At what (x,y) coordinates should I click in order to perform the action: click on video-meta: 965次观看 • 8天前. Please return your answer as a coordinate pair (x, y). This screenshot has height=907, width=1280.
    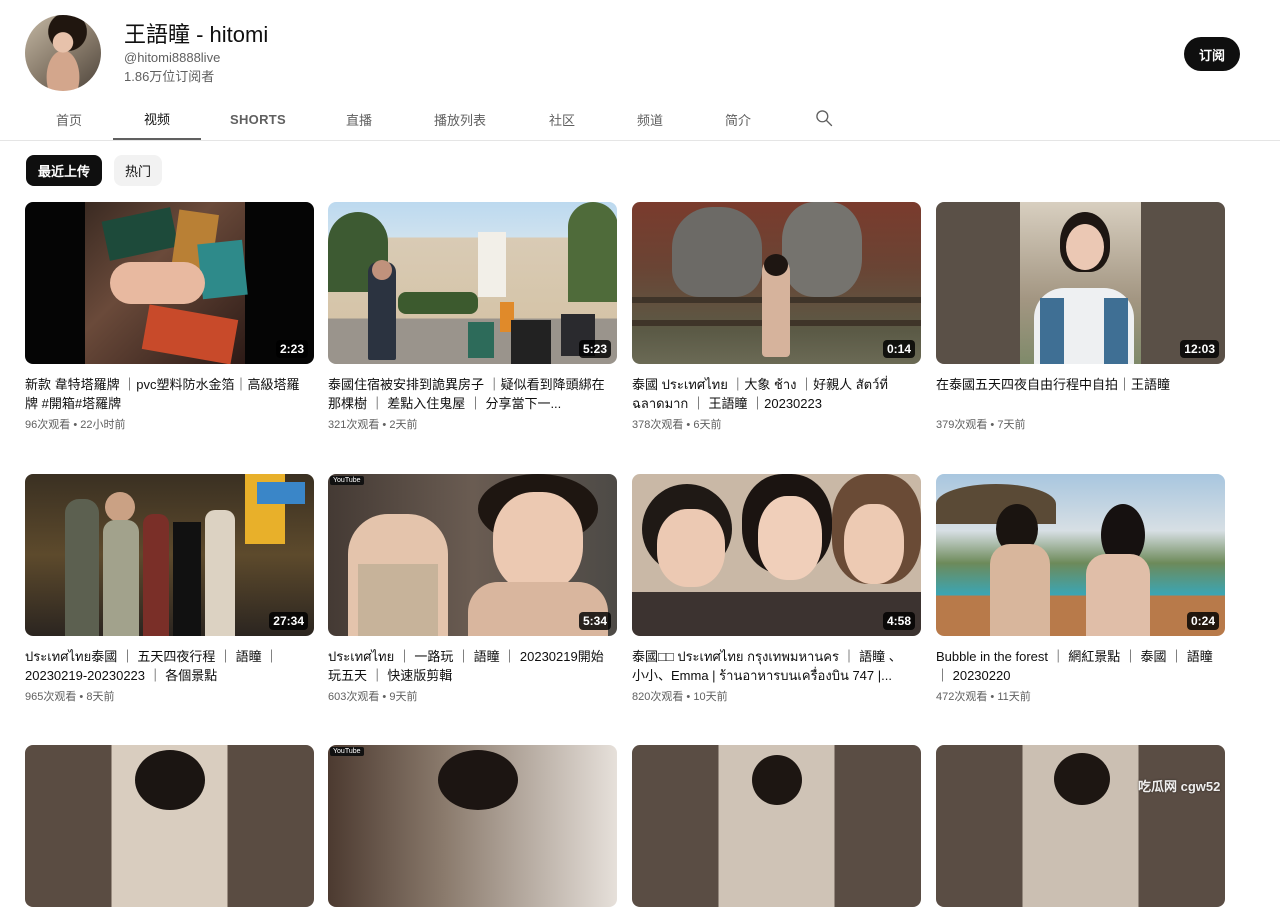
    Looking at the image, I should click on (70, 697).